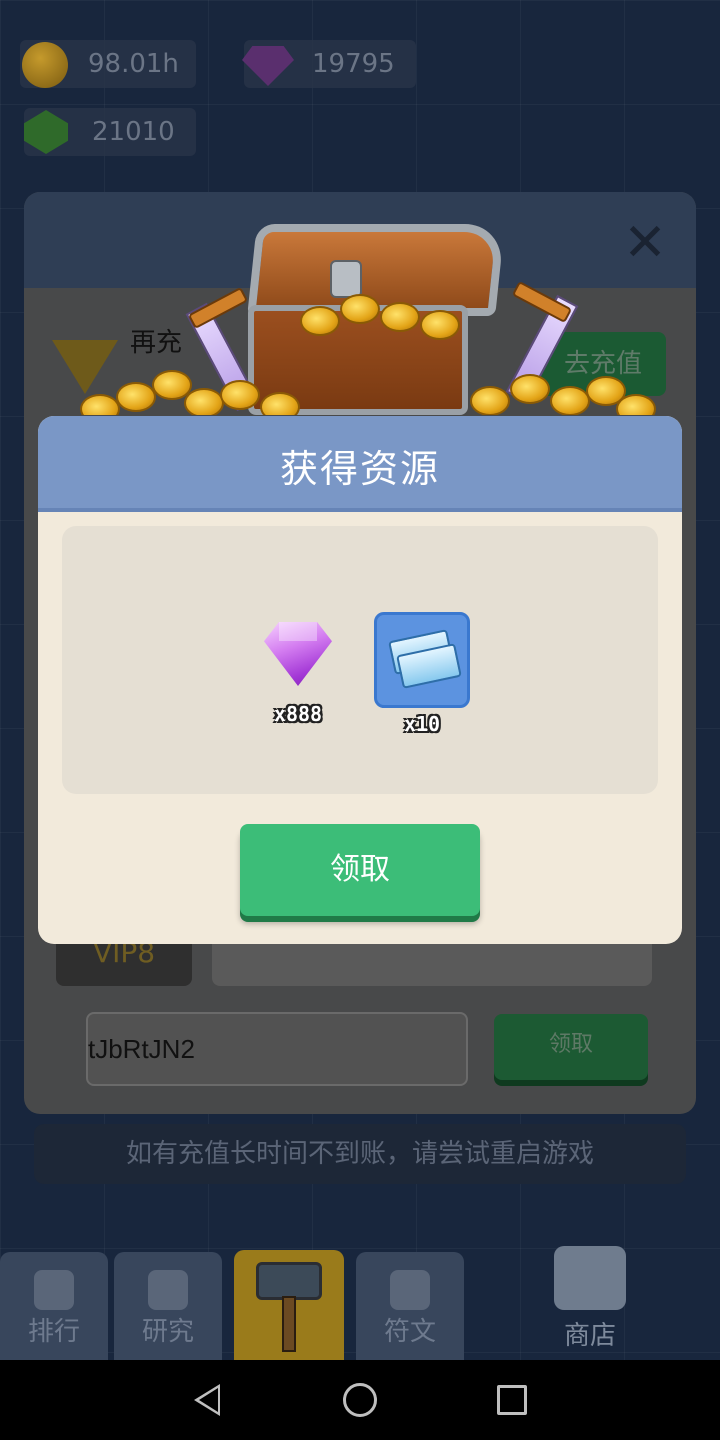 The width and height of the screenshot is (720, 1440). Describe the element at coordinates (360, 1154) in the screenshot. I see `recharge-notice: 如有充值长时间不到账，请尝试重启游戏` at that location.